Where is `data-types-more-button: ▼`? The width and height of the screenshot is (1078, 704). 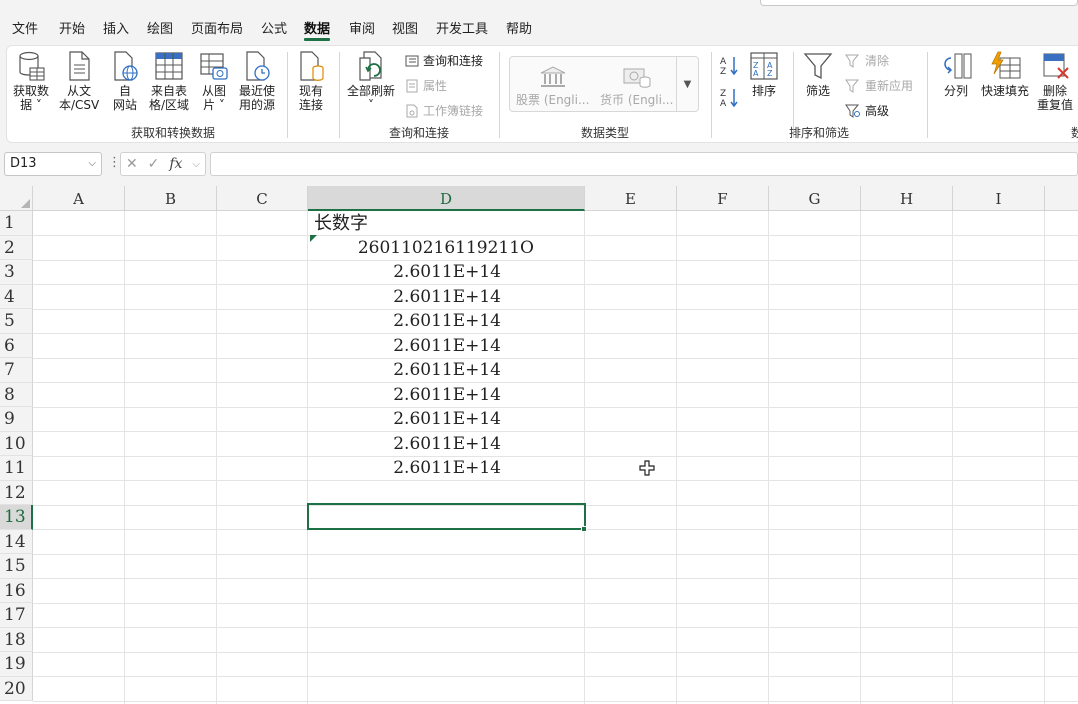 data-types-more-button: ▼ is located at coordinates (687, 84).